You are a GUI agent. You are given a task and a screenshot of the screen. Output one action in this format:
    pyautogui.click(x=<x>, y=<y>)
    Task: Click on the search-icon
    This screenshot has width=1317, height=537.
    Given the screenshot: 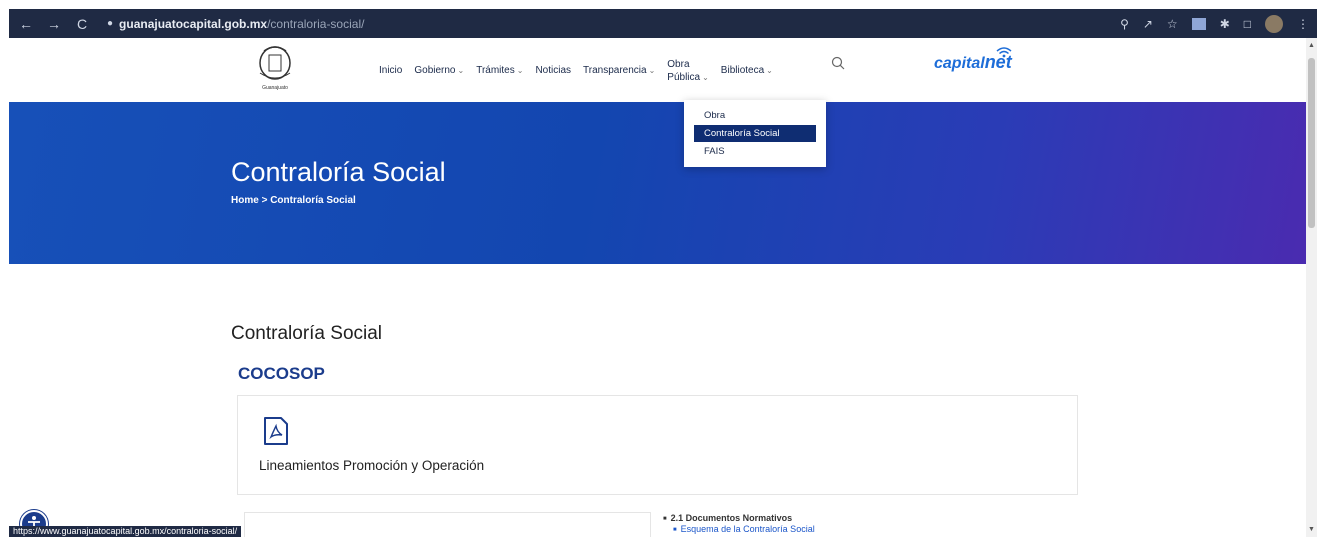 What is the action you would take?
    pyautogui.click(x=838, y=63)
    